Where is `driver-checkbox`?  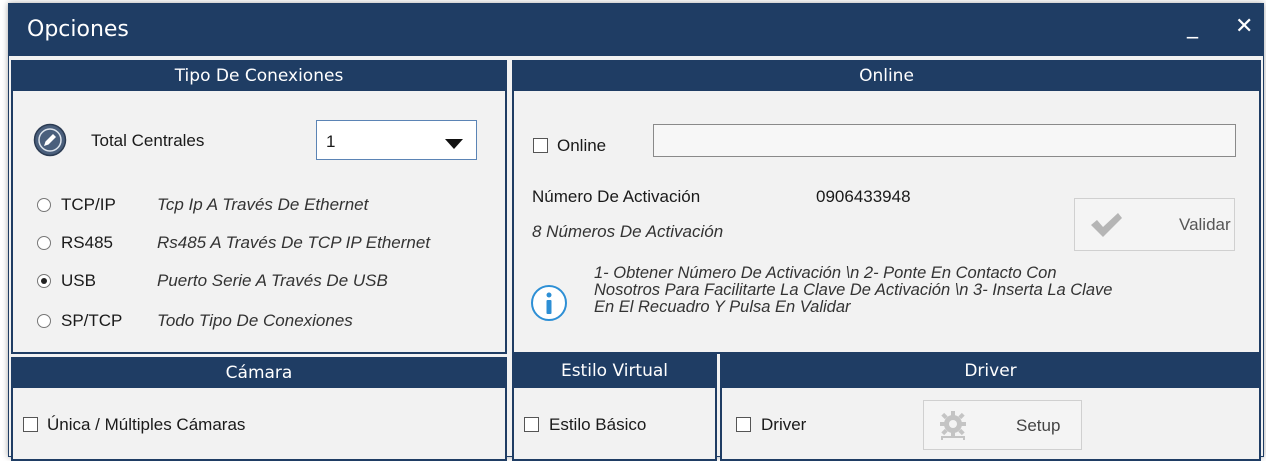 driver-checkbox is located at coordinates (743, 424).